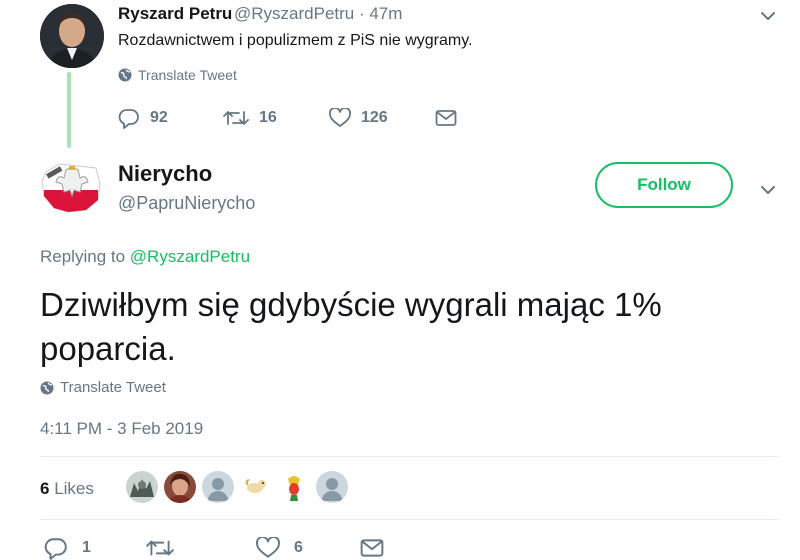 The width and height of the screenshot is (800, 560). I want to click on parent-author-name: Ryszard Petru, so click(175, 14).